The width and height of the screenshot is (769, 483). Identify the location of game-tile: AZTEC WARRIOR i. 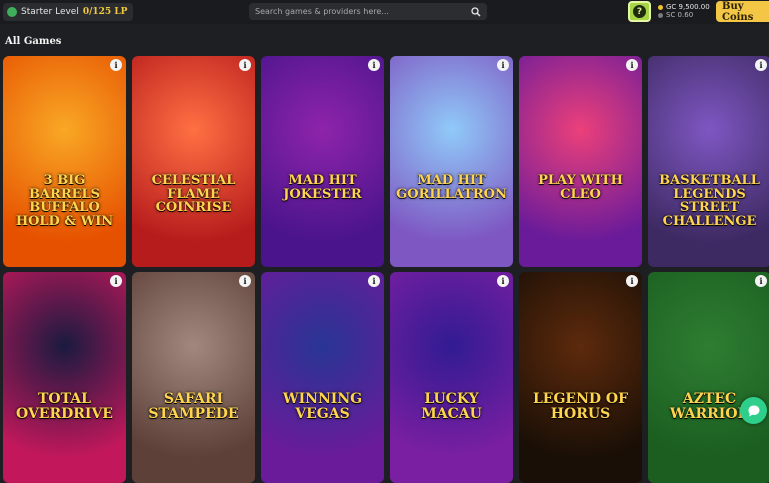
(708, 377).